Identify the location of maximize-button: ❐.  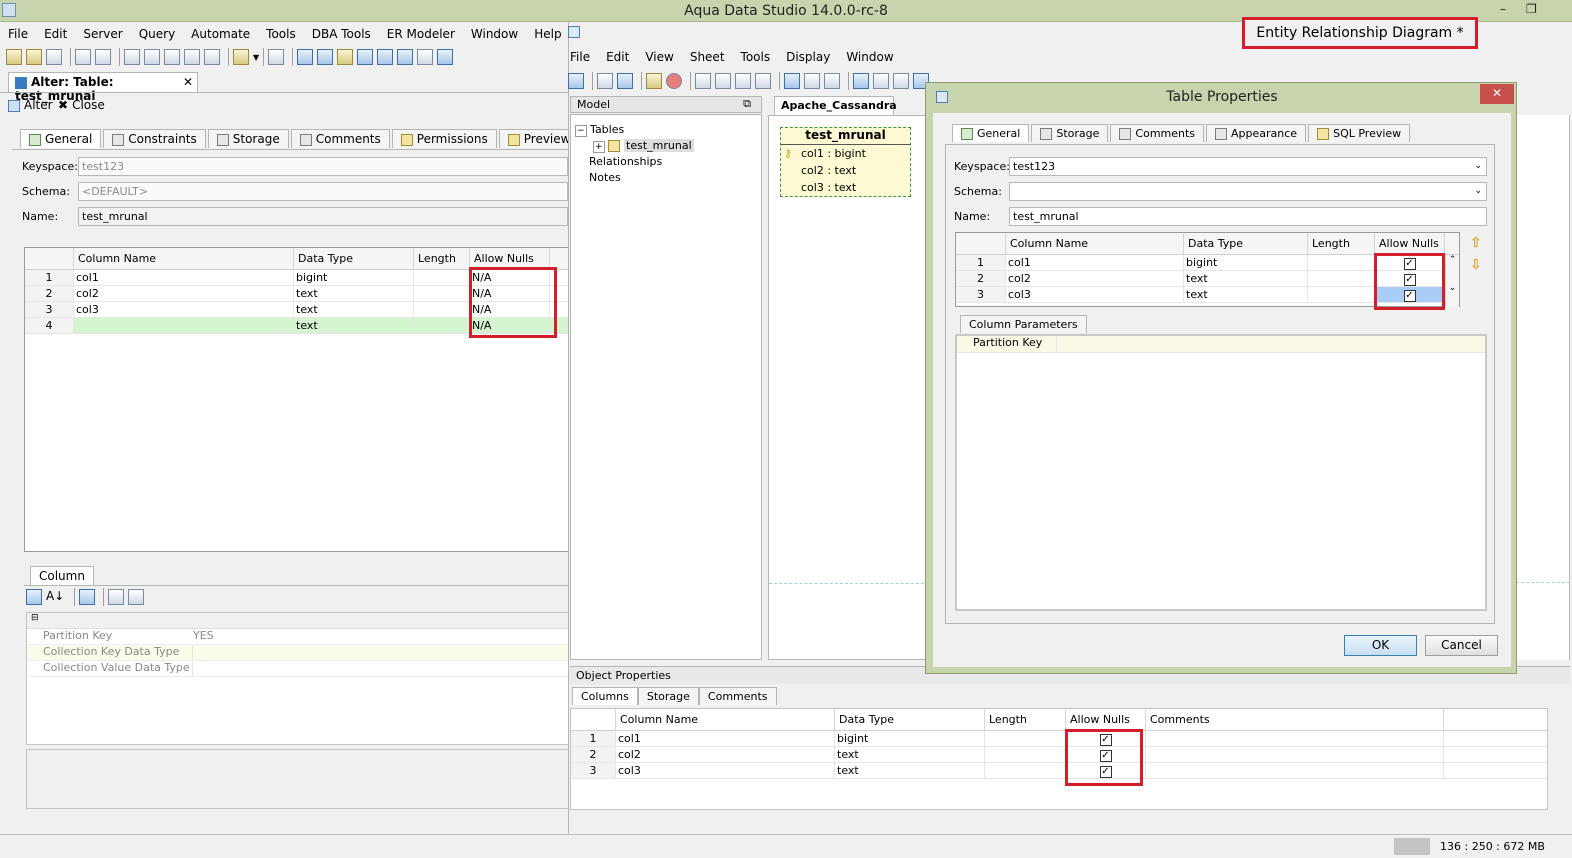
(1531, 9).